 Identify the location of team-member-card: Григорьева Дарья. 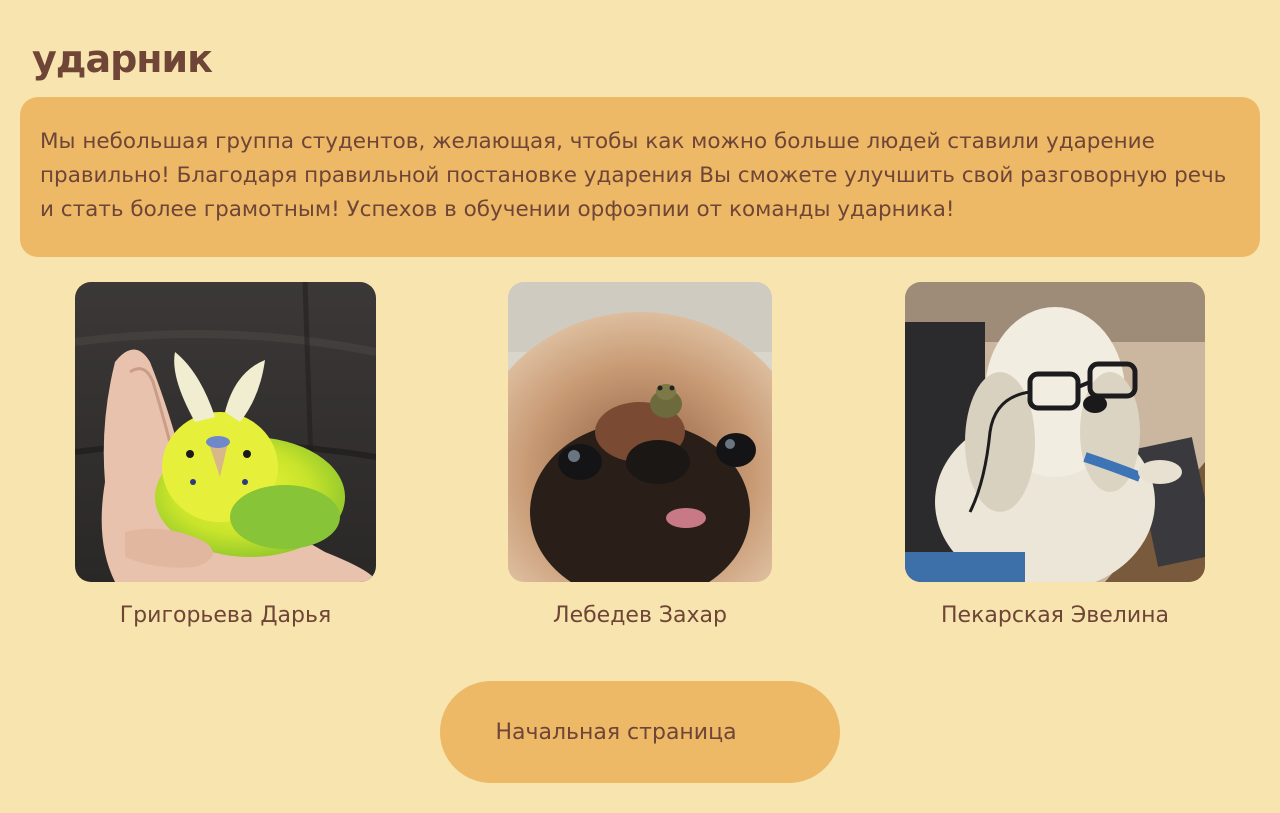
(225, 457).